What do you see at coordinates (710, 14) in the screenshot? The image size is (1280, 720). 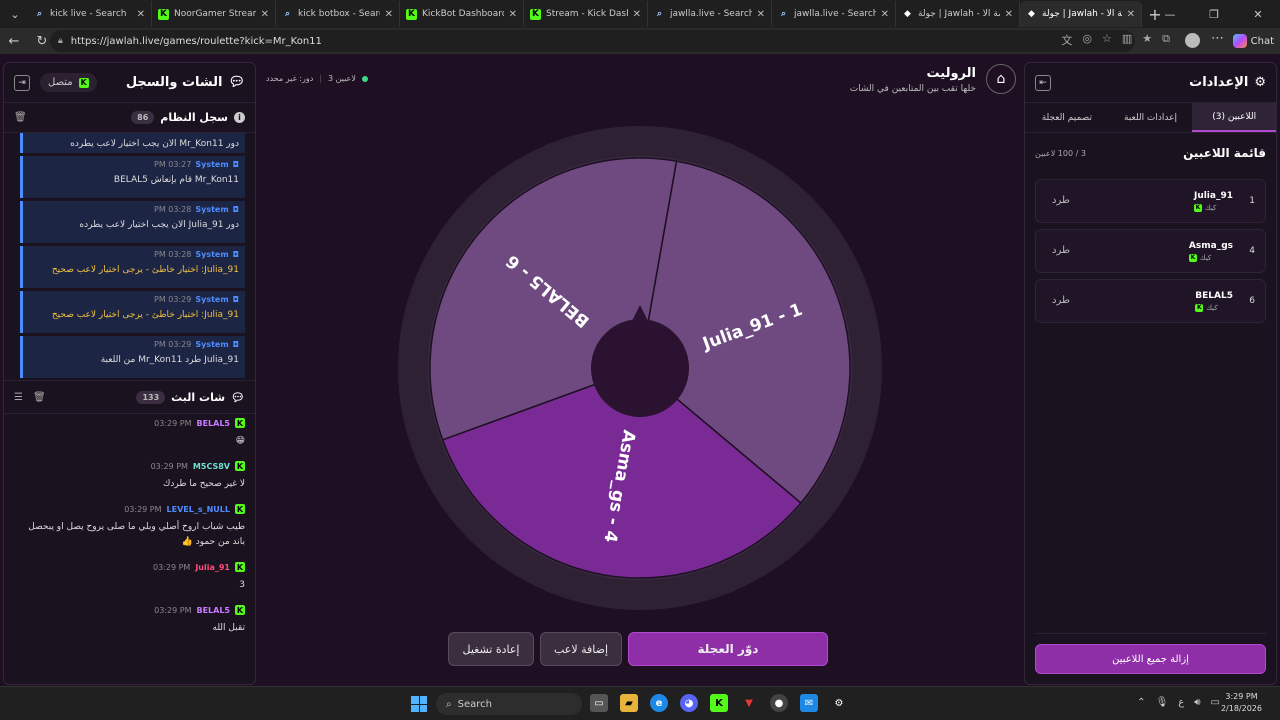 I see `browser-tab: ⌕ jawlla.live - Search ✕` at bounding box center [710, 14].